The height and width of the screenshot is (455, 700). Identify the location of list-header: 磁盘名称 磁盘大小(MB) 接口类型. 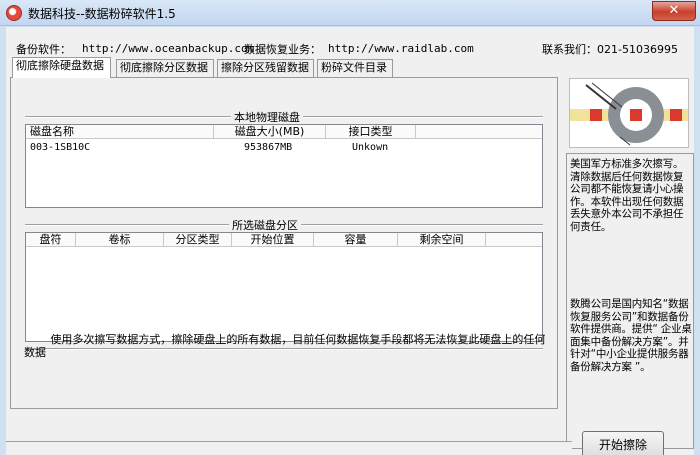
(284, 132).